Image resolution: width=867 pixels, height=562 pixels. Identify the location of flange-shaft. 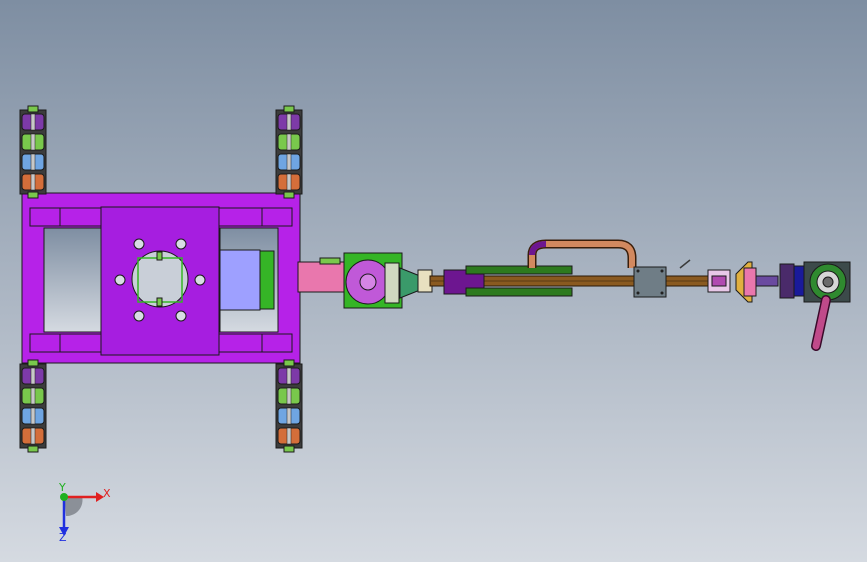
(767, 281).